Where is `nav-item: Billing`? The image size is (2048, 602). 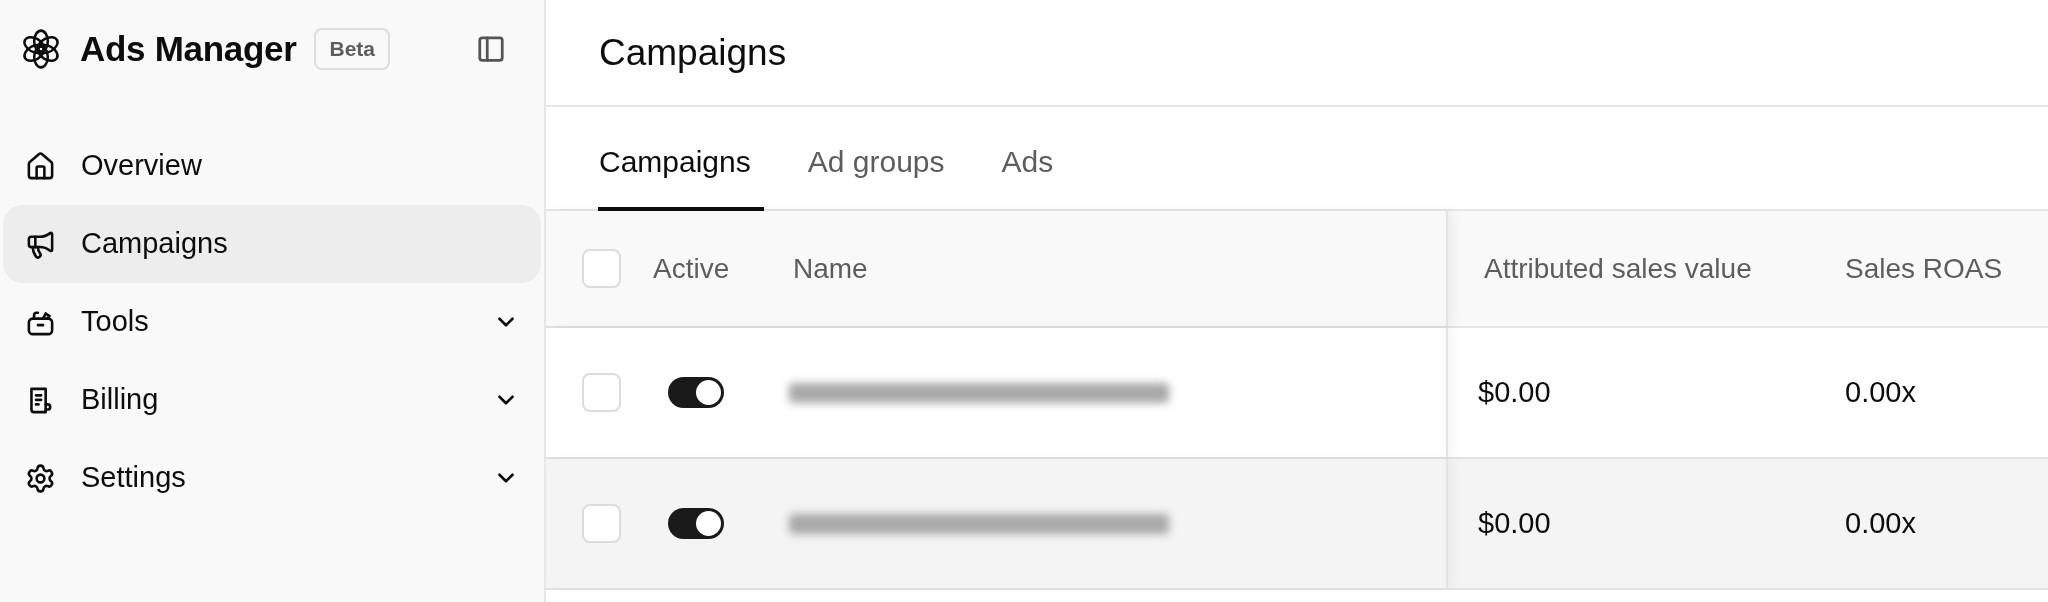 nav-item: Billing is located at coordinates (272, 400).